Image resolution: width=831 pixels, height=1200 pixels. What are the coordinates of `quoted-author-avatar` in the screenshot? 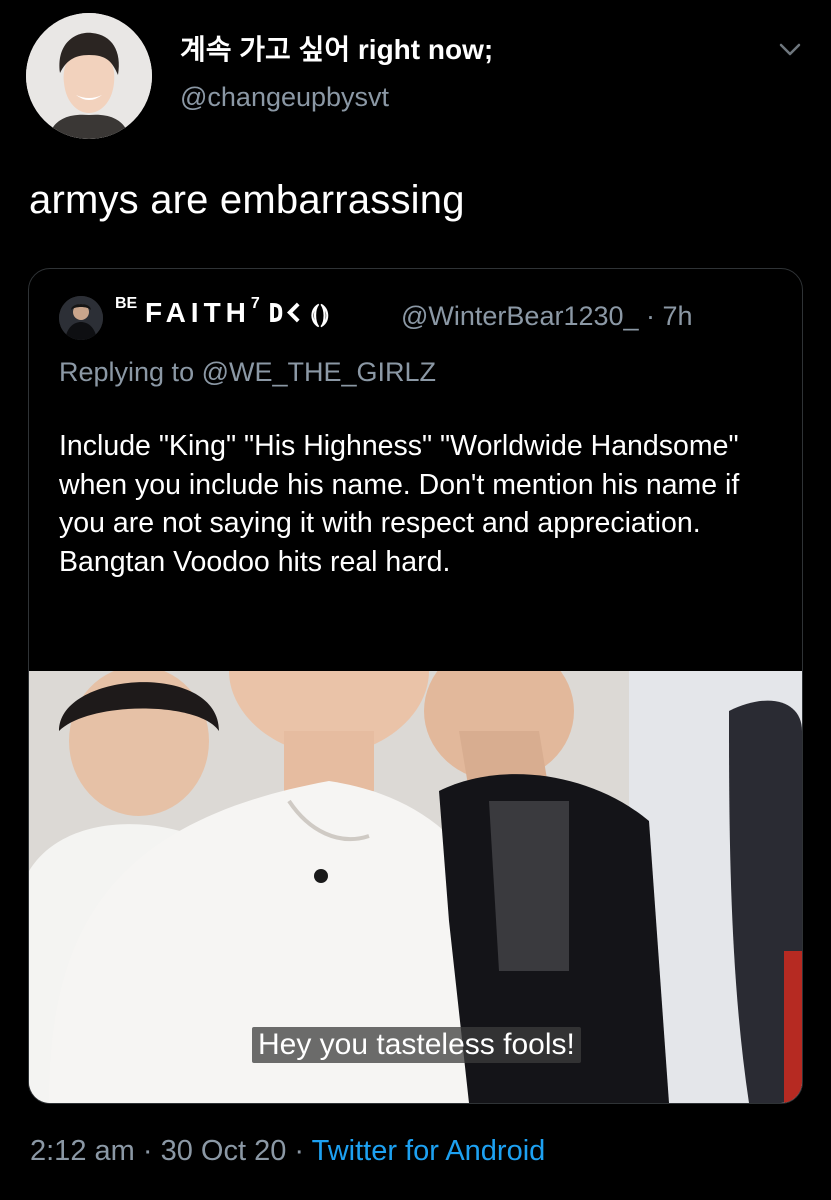 It's located at (81, 318).